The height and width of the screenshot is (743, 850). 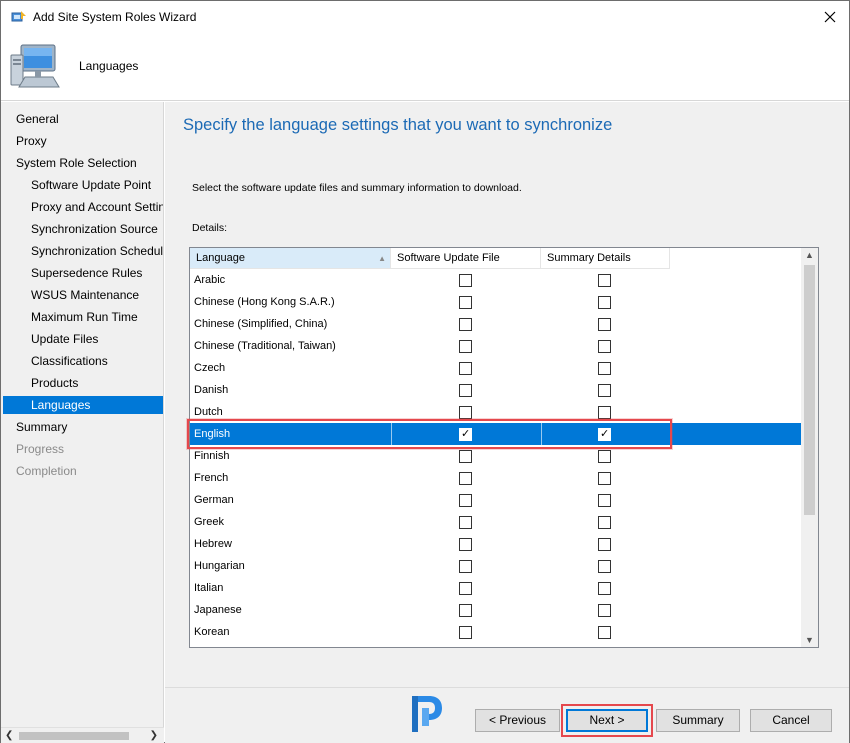 I want to click on update-file-checkbox: ✓, so click(x=465, y=434).